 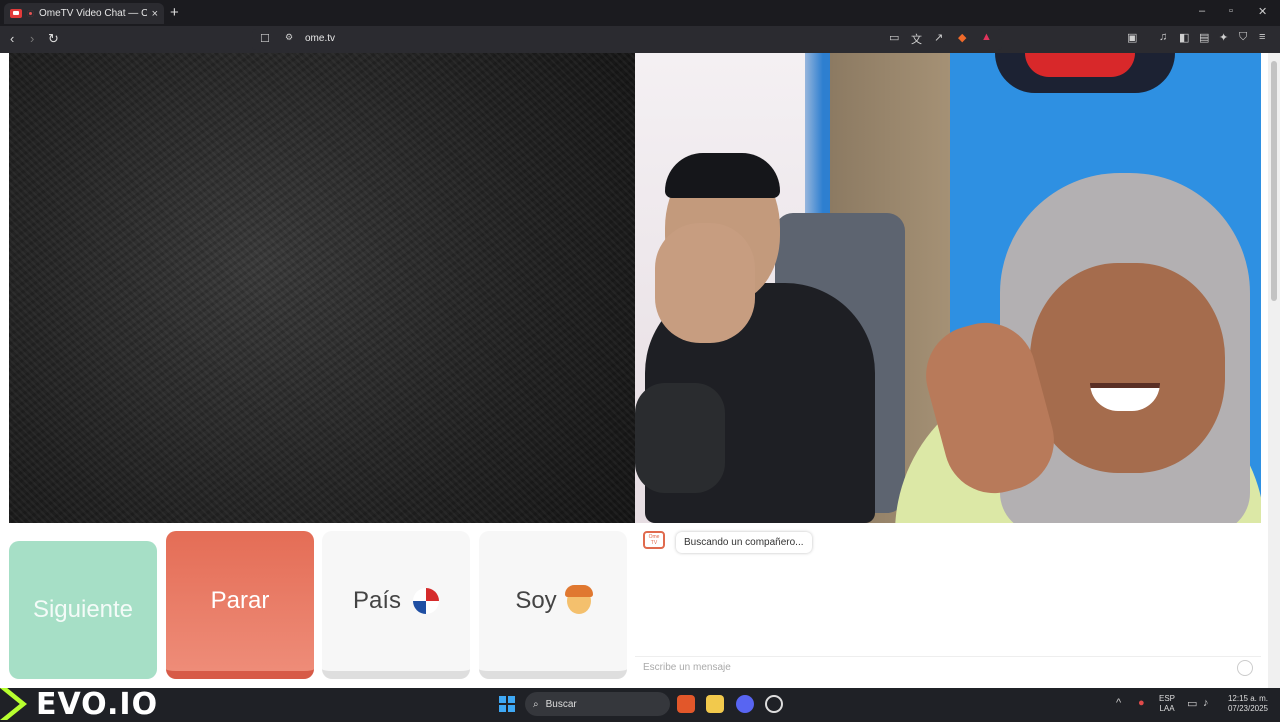 What do you see at coordinates (1202, 11) in the screenshot?
I see `minimize-button: –` at bounding box center [1202, 11].